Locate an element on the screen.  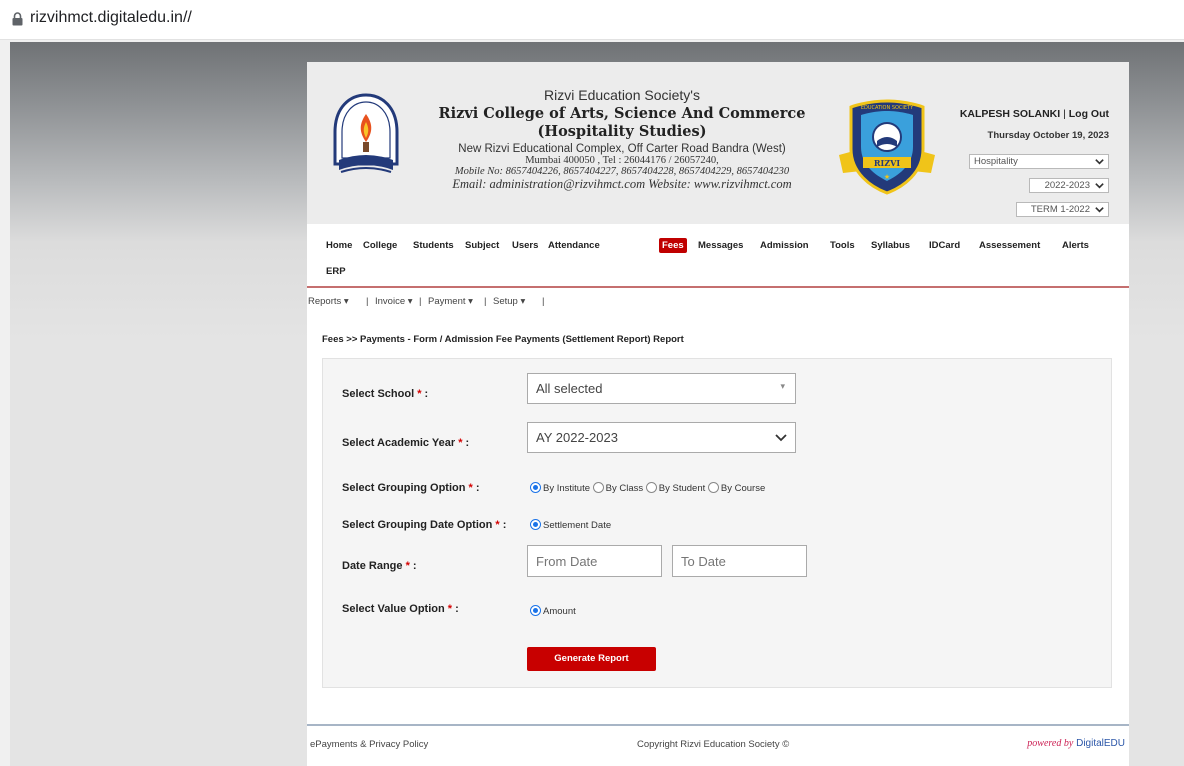
badge-star-icon: ★ is located at coordinates (887, 177).